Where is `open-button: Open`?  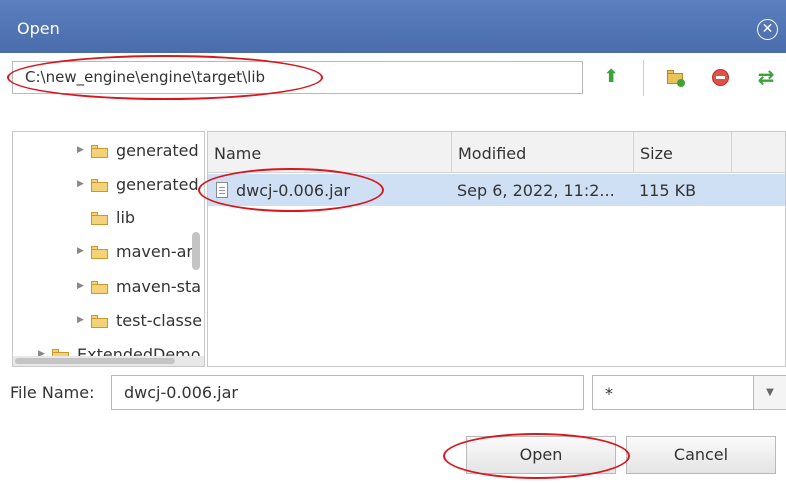
open-button: Open is located at coordinates (541, 455).